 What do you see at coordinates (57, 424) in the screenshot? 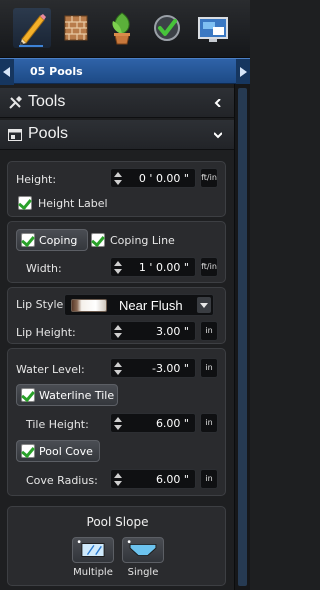
I see `tile-height-label: Tile Height:` at bounding box center [57, 424].